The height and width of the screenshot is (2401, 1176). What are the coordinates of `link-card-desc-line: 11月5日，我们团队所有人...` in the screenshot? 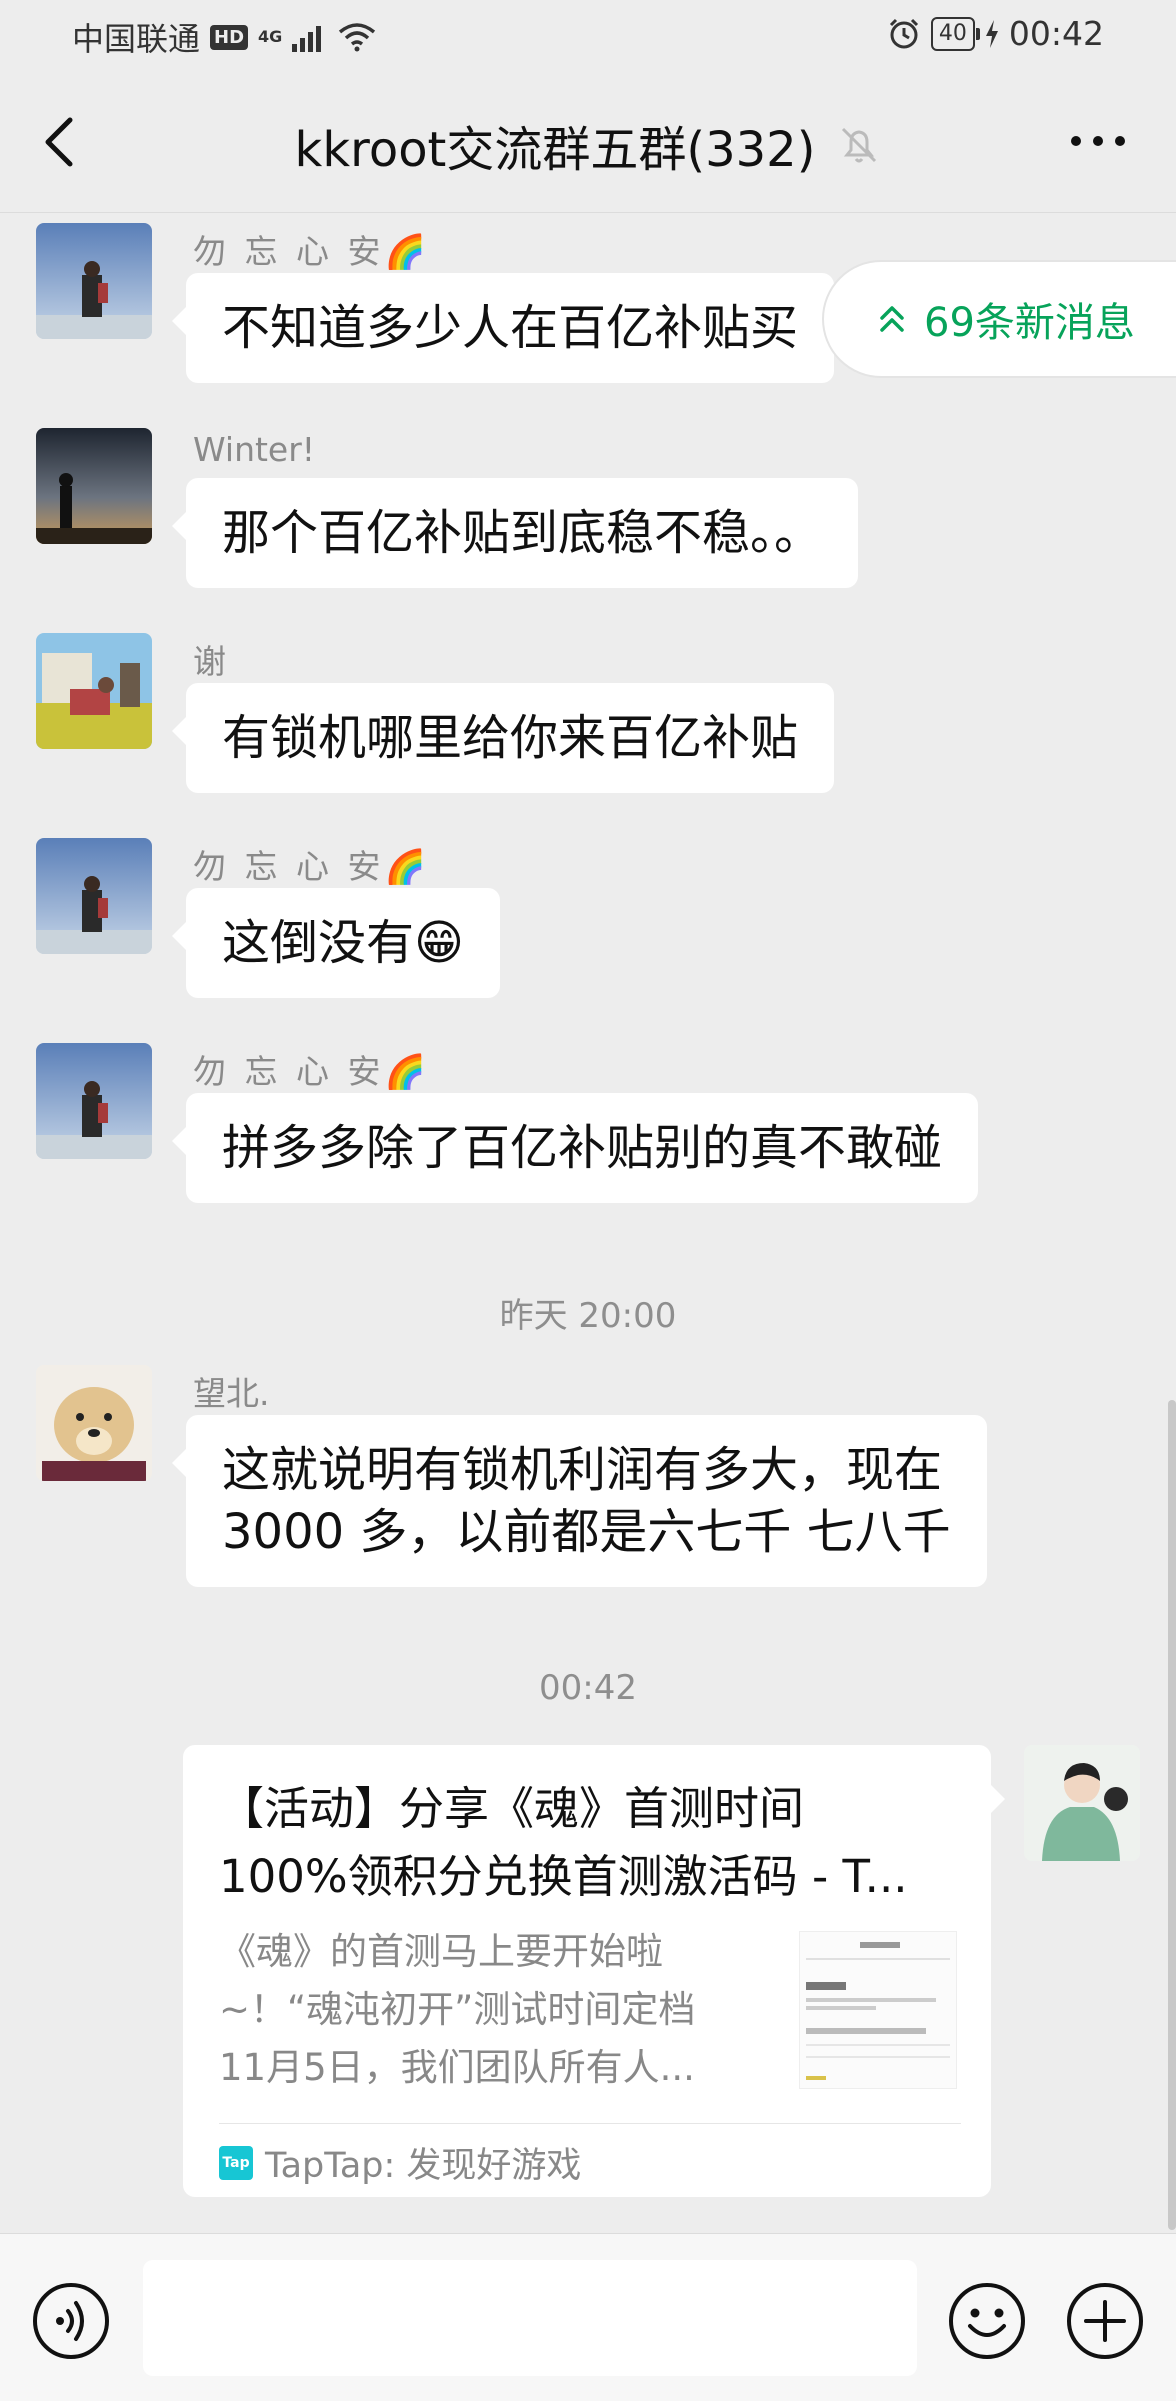 It's located at (457, 2067).